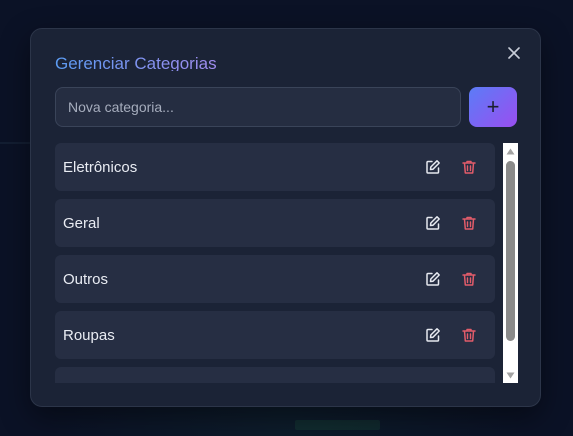  I want to click on new-category-field, so click(258, 107).